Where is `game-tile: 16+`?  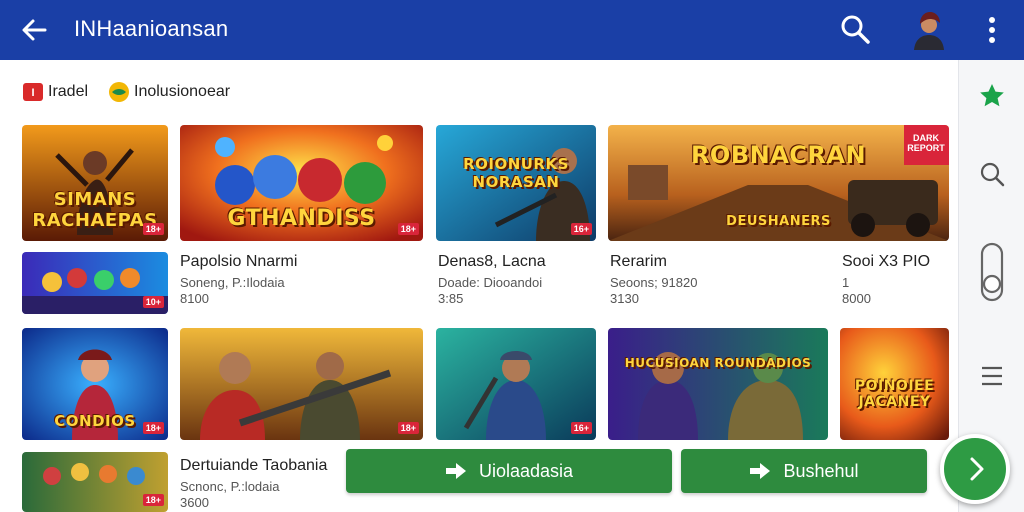
game-tile: 16+ is located at coordinates (516, 384).